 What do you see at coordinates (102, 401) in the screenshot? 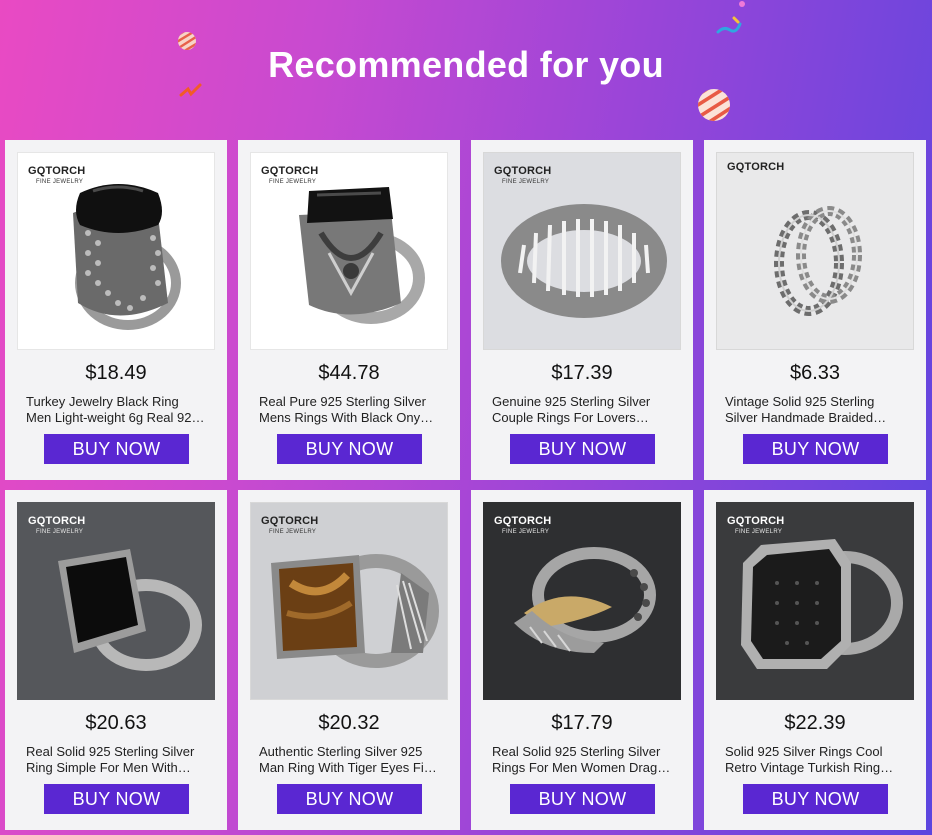
I see `product-title-line: Turkey Jewelry Black Ring` at bounding box center [102, 401].